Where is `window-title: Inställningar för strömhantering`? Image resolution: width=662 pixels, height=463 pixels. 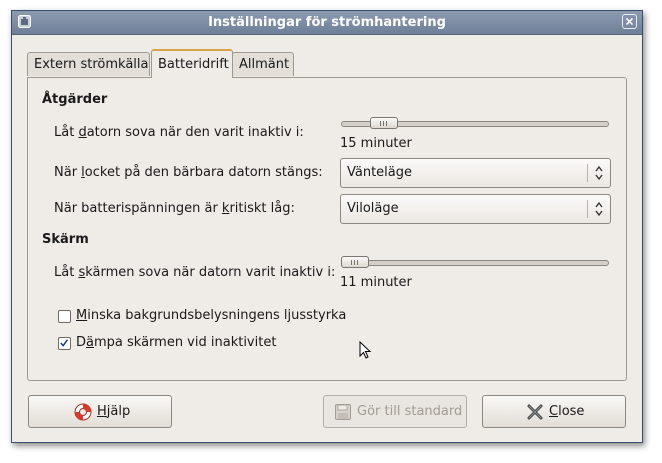
window-title: Inställningar för strömhantering is located at coordinates (327, 22).